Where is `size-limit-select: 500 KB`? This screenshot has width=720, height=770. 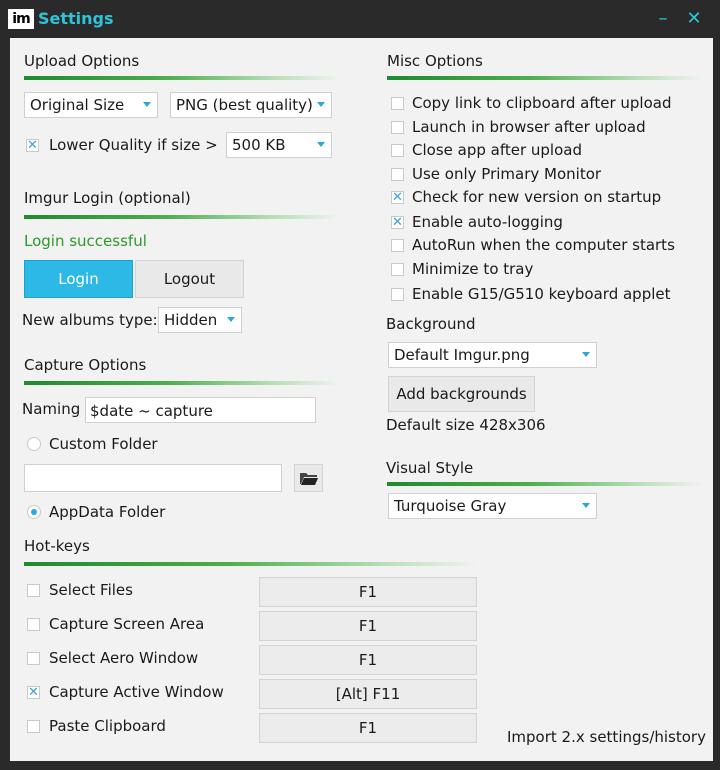
size-limit-select: 500 KB is located at coordinates (279, 145).